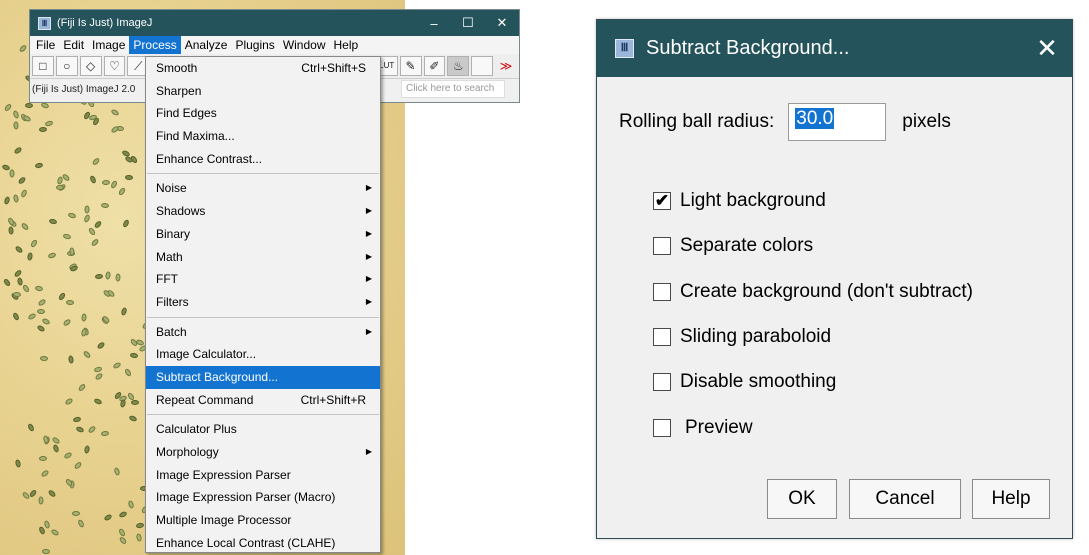  I want to click on checkbox-separate-colors: Separate colors, so click(733, 246).